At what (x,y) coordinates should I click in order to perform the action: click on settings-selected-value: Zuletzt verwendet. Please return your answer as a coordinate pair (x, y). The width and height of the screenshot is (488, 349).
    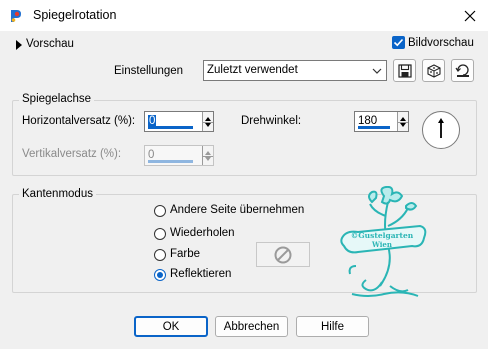
    Looking at the image, I should click on (252, 70).